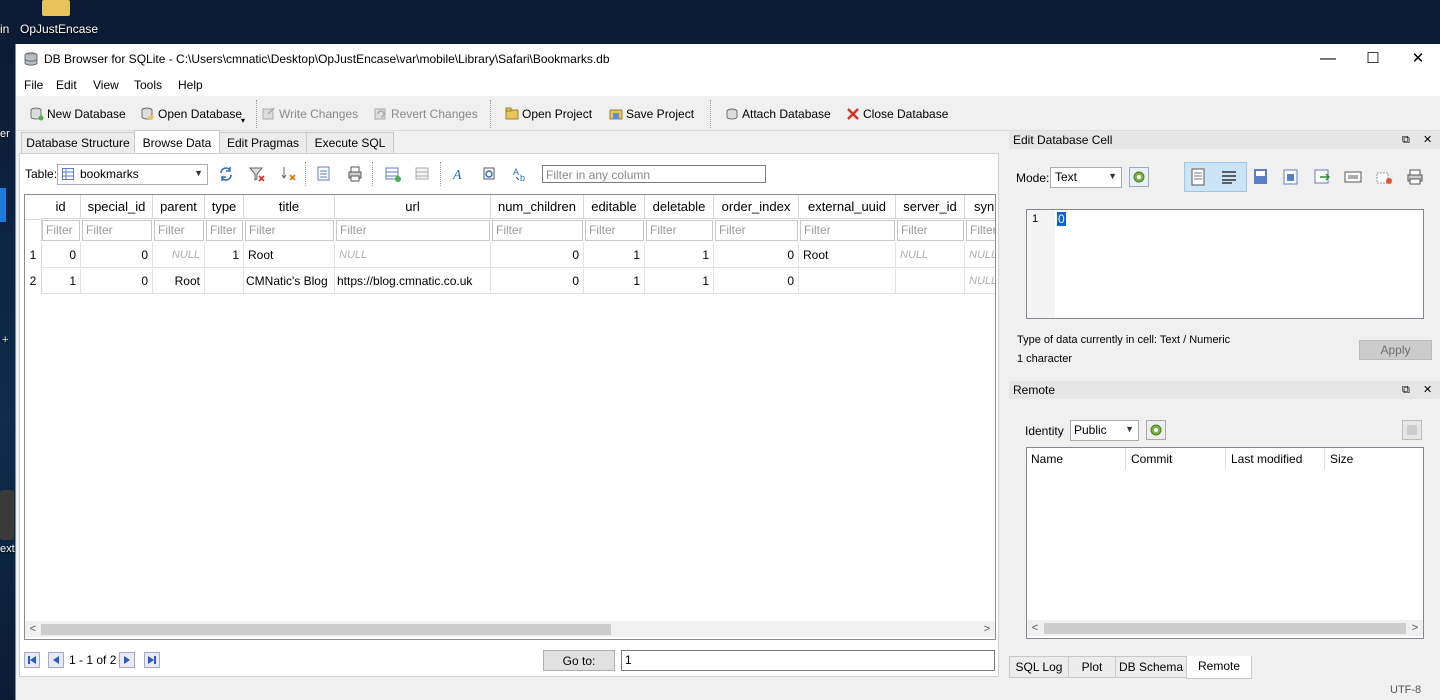  What do you see at coordinates (1261, 177) in the screenshot?
I see `import-file-icon` at bounding box center [1261, 177].